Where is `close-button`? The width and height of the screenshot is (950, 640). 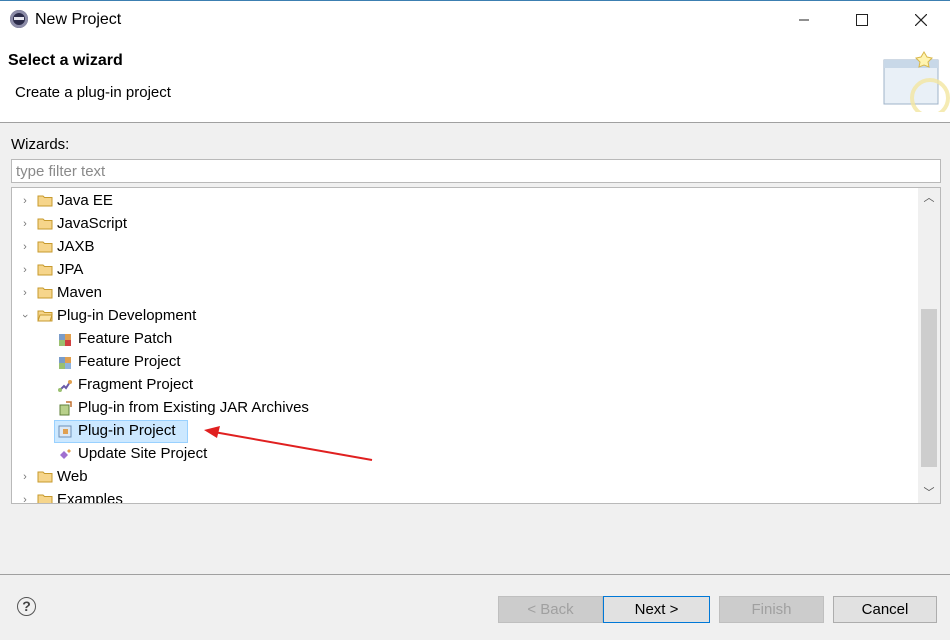 close-button is located at coordinates (921, 20).